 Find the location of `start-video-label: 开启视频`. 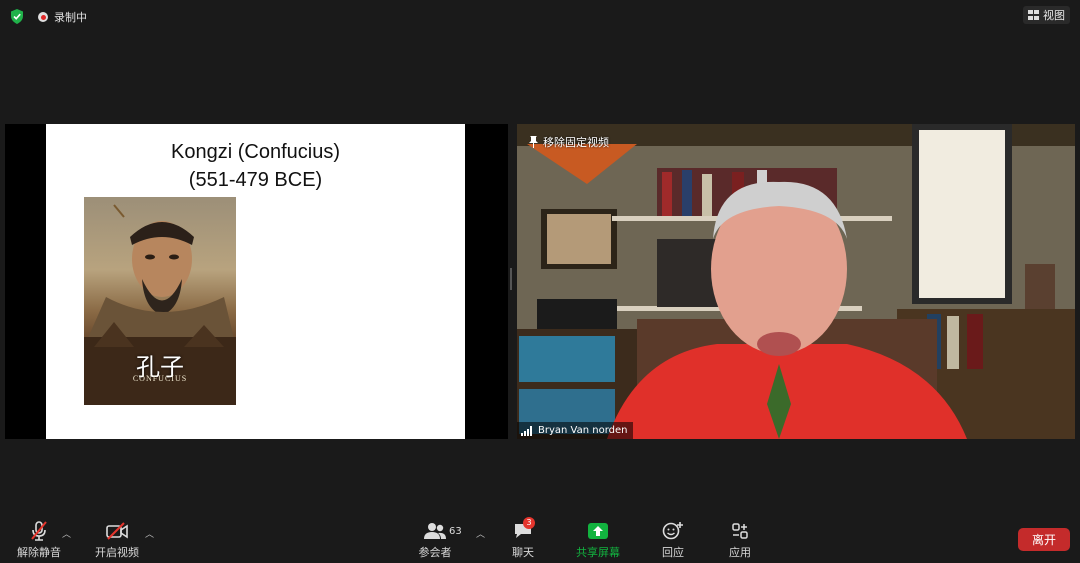

start-video-label: 开启视频 is located at coordinates (117, 552).